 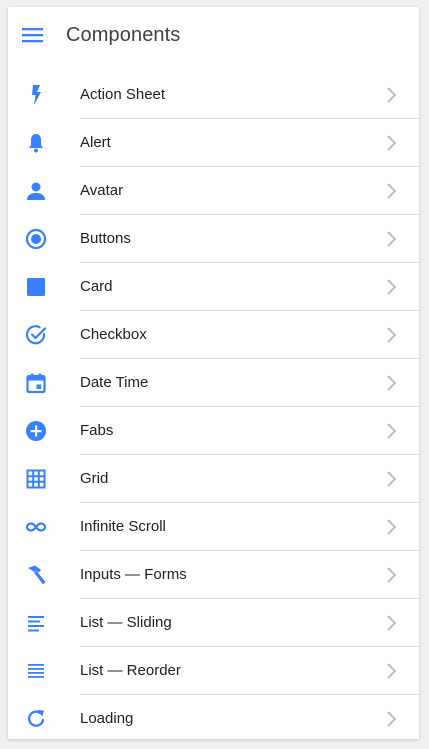 I want to click on hamburger-menu-icon, so click(x=33, y=35).